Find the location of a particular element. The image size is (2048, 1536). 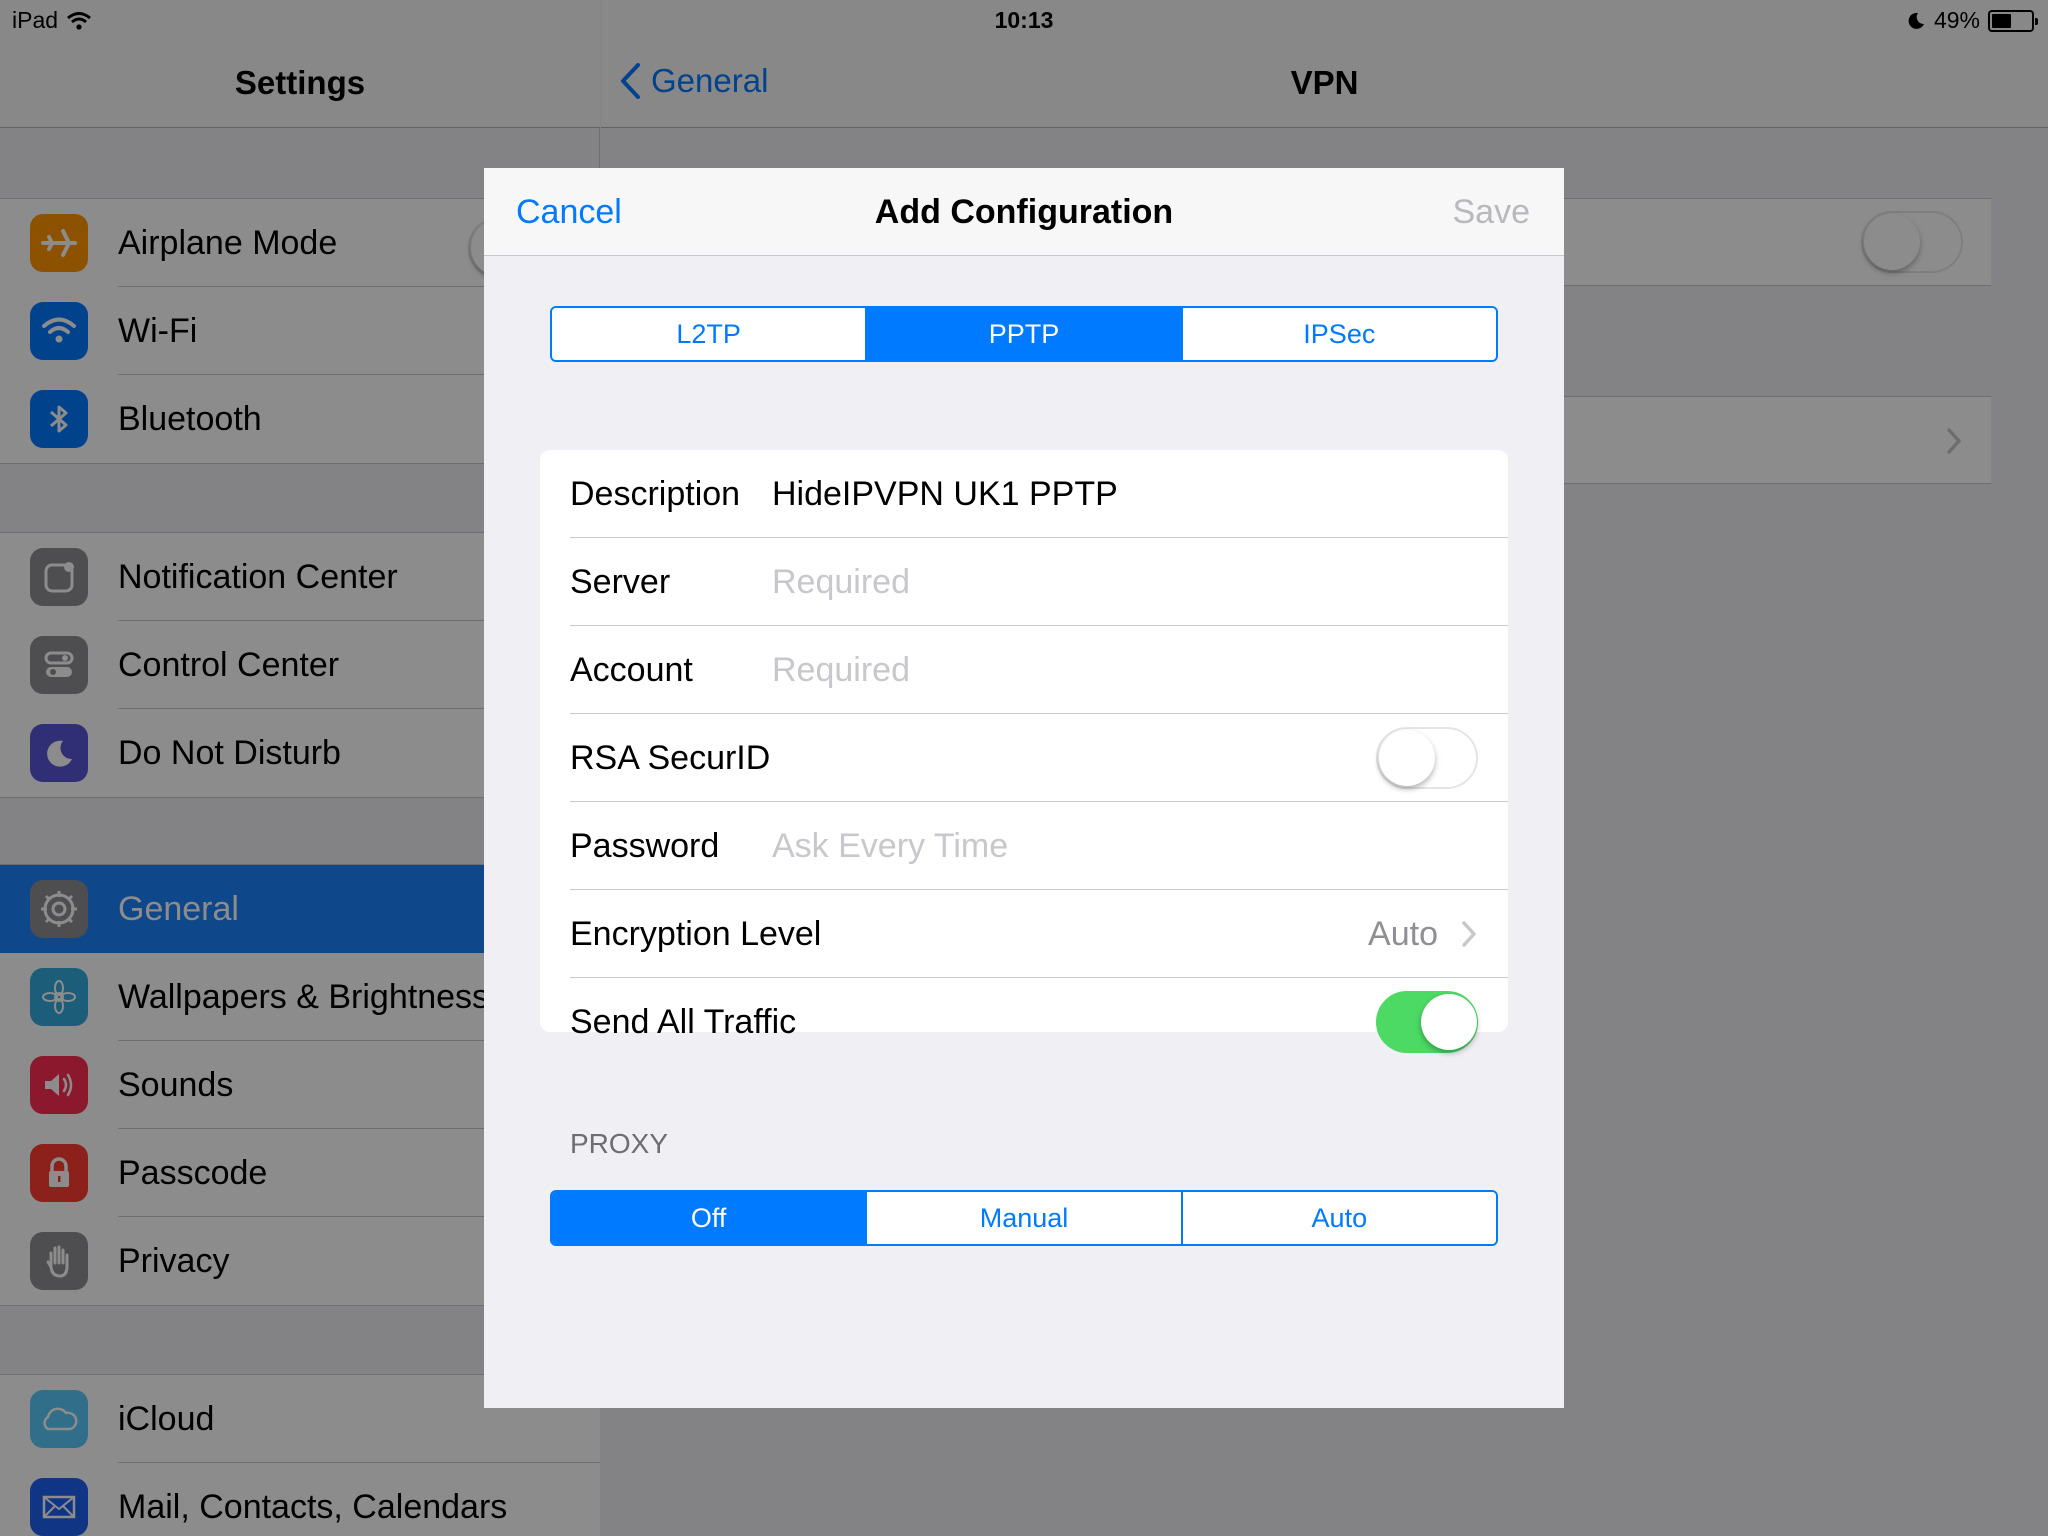

sheet-title: Add Configuration is located at coordinates (1024, 212).